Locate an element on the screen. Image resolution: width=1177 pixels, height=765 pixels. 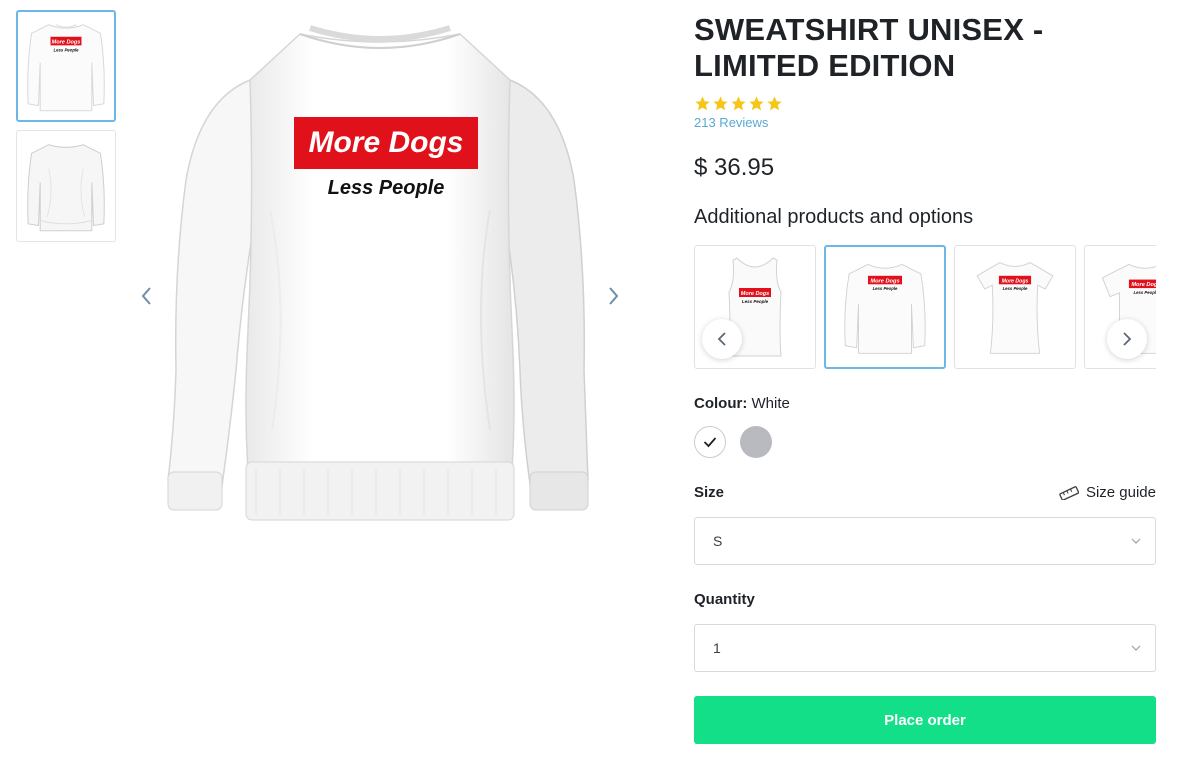
sweat-design-line1: More Dogs is located at coordinates (884, 281).